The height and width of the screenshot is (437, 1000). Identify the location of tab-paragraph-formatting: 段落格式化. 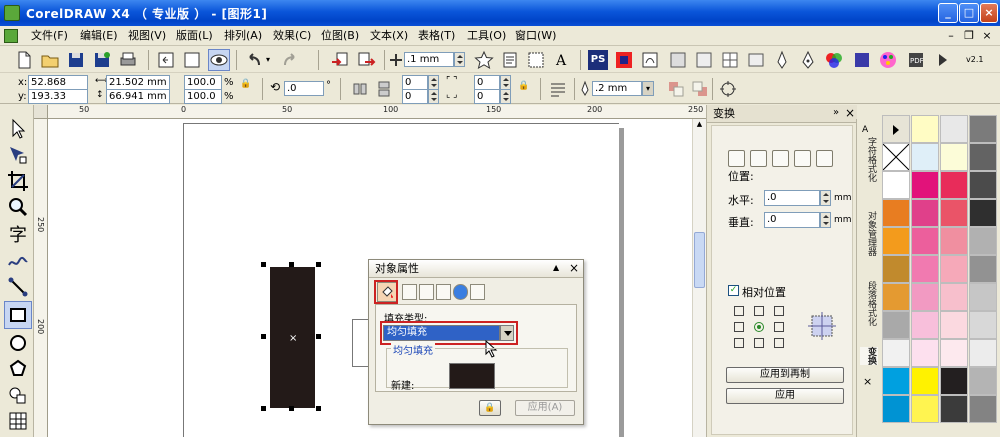
(869, 303).